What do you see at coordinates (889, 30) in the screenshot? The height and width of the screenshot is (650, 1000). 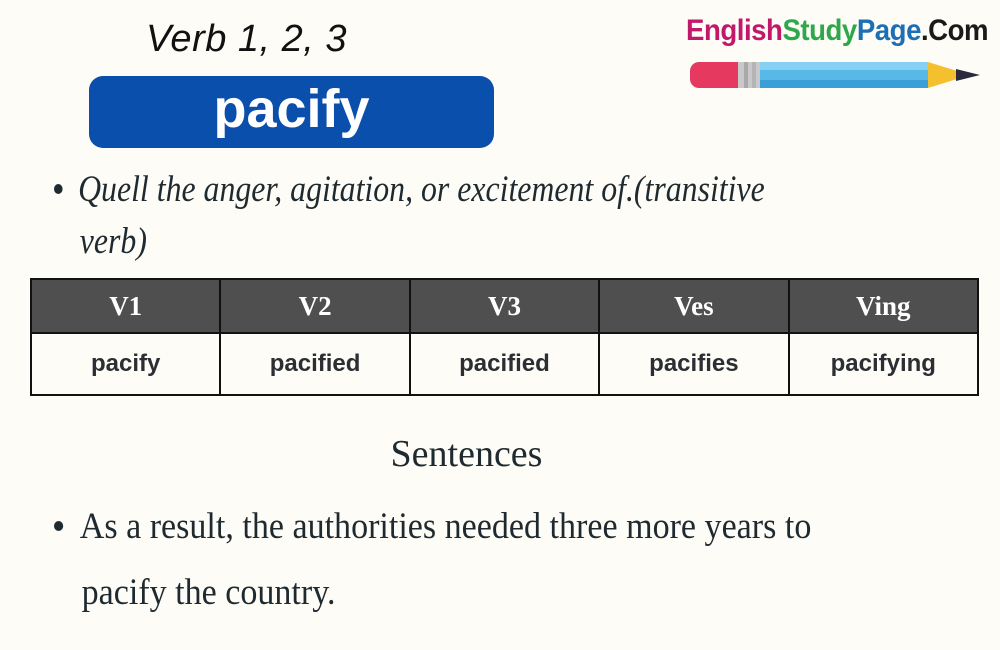 I see `logo-part-page: Page` at bounding box center [889, 30].